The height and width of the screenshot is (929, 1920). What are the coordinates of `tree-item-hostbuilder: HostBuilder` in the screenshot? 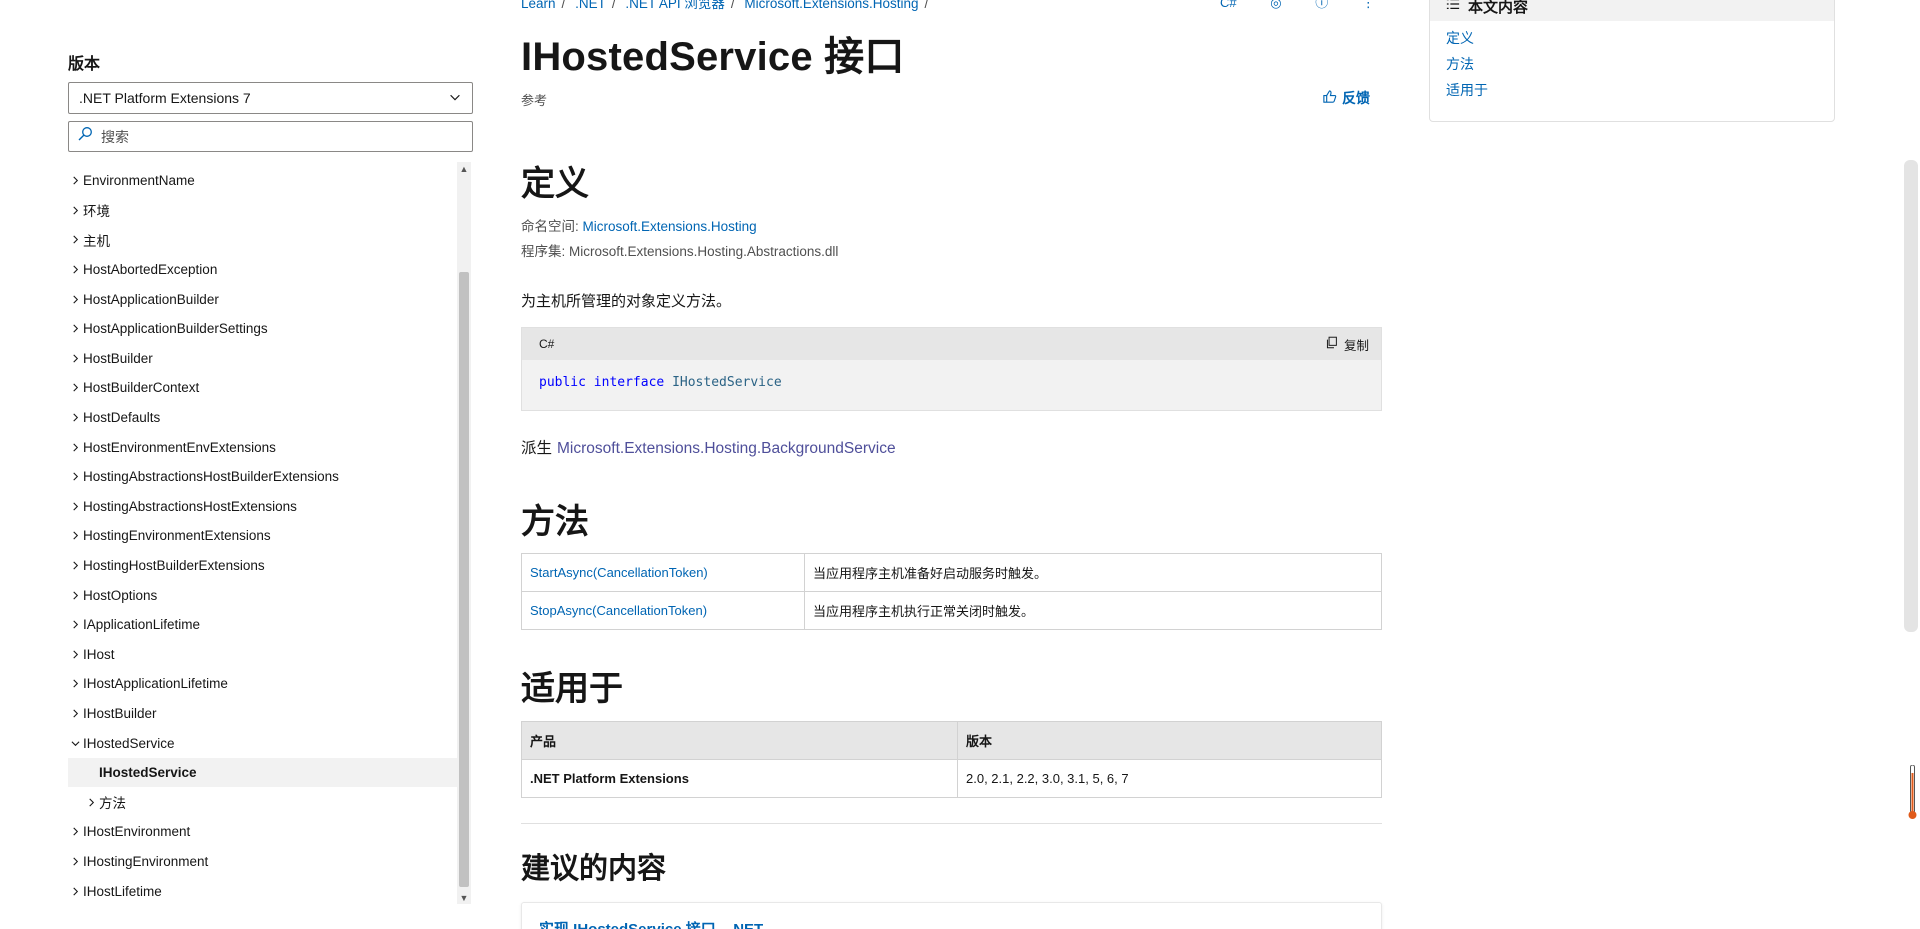 It's located at (262, 359).